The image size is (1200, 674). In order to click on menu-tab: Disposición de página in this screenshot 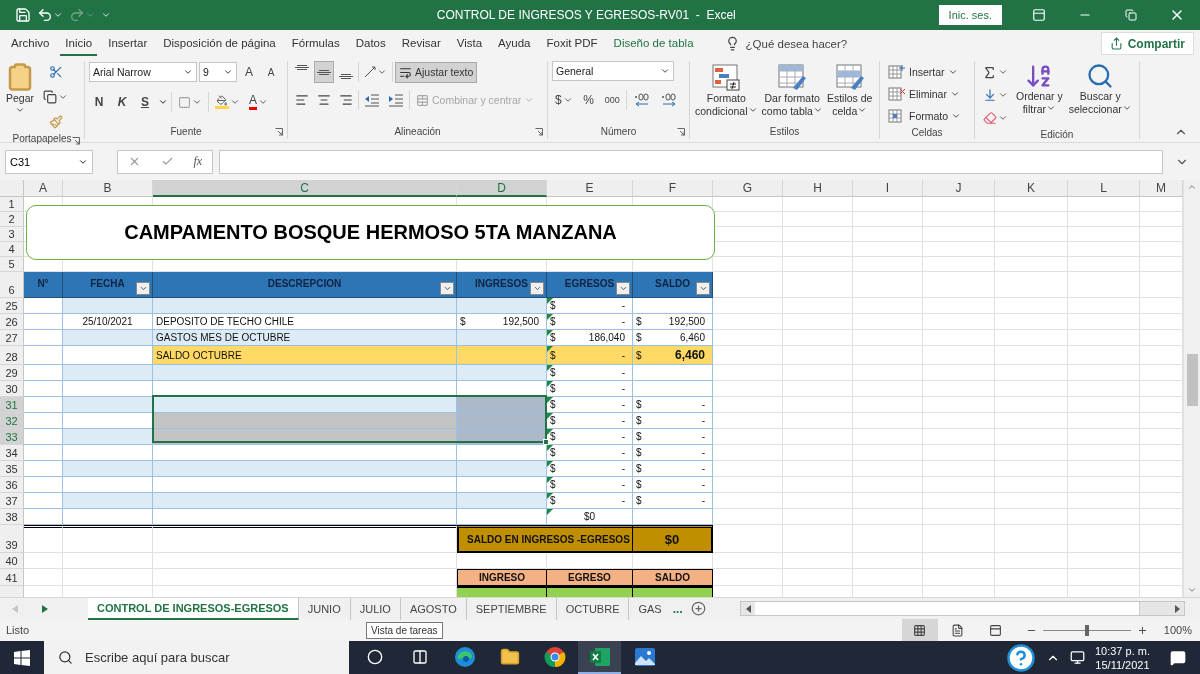, I will do `click(219, 43)`.